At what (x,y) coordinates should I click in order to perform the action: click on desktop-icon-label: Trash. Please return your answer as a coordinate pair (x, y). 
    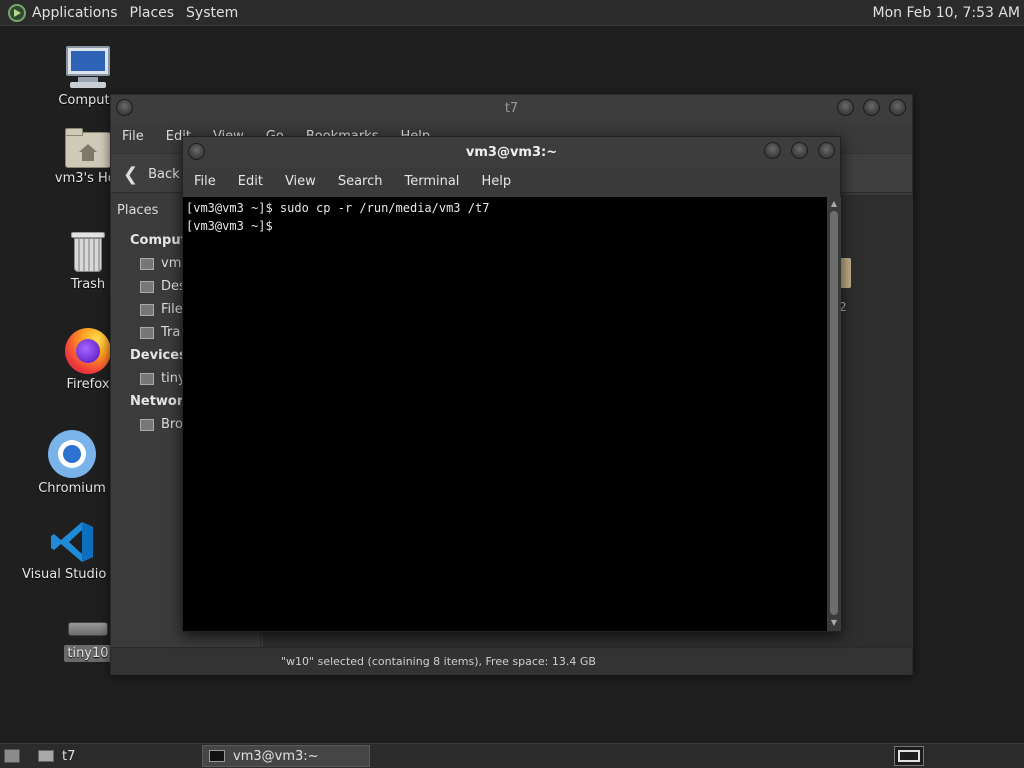
    Looking at the image, I should click on (88, 284).